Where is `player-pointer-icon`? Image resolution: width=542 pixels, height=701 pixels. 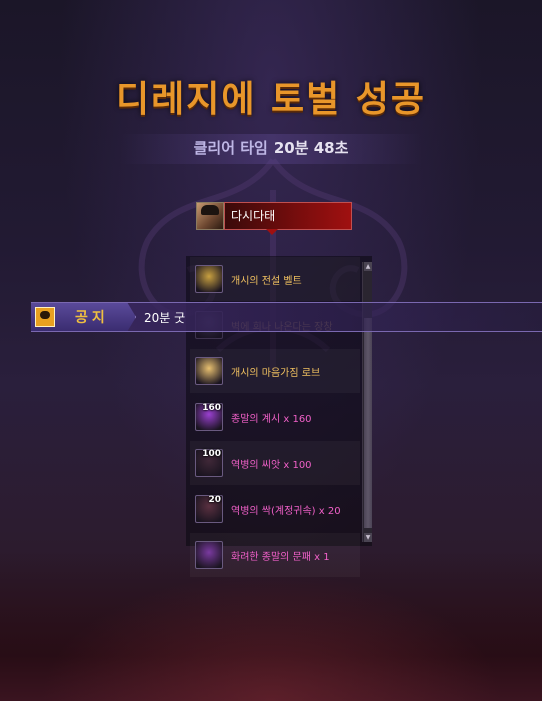
player-pointer-icon is located at coordinates (272, 232).